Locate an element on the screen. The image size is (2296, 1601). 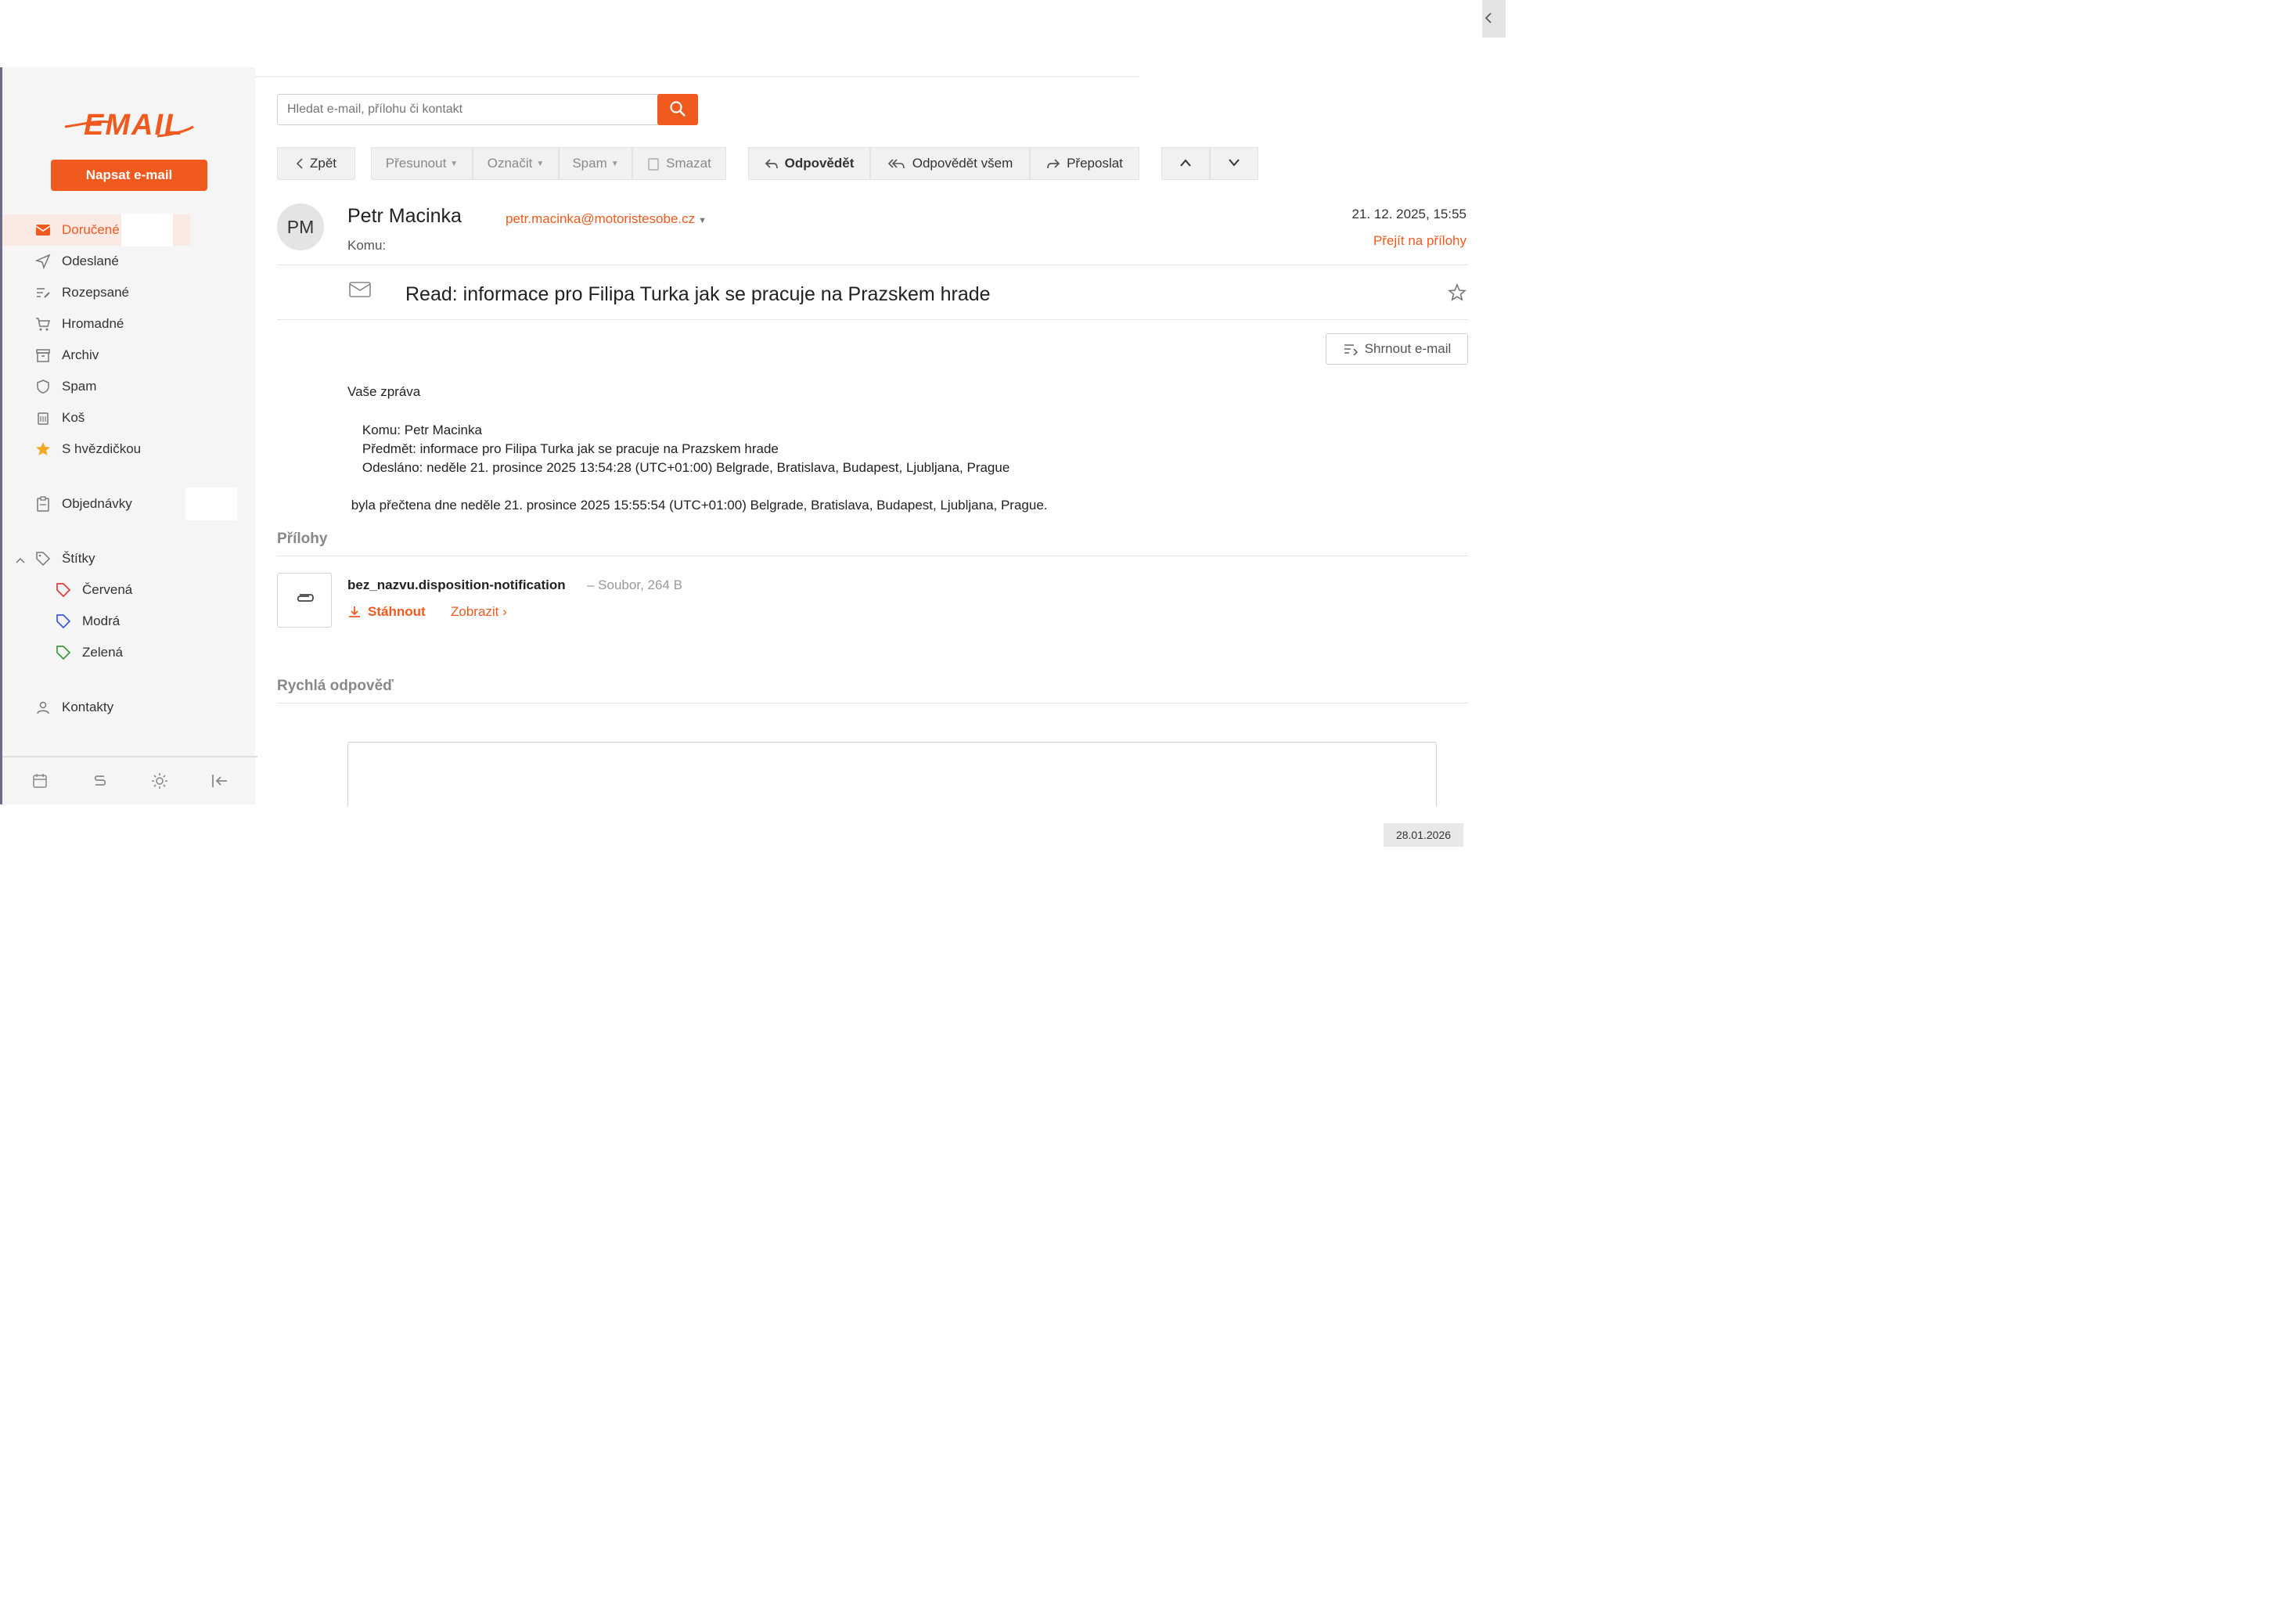
top-divider is located at coordinates (697, 76).